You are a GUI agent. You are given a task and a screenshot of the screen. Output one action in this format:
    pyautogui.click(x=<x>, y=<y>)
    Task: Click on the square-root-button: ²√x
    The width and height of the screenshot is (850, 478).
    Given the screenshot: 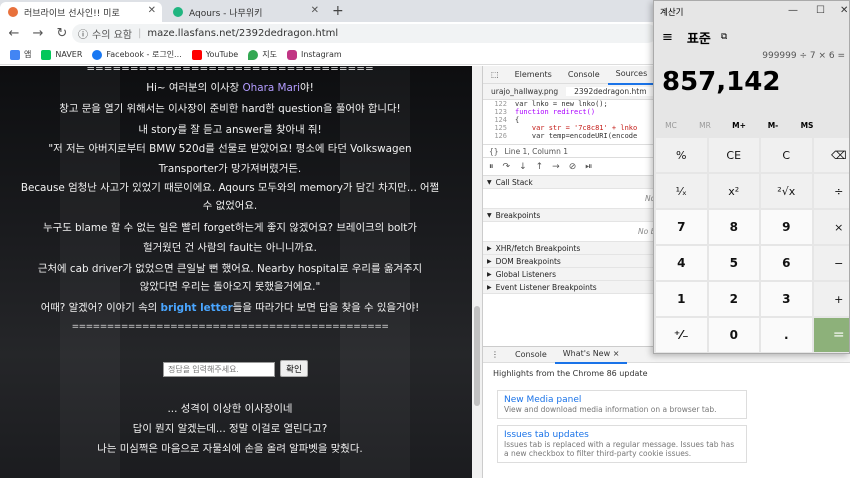 What is the action you would take?
    pyautogui.click(x=786, y=191)
    